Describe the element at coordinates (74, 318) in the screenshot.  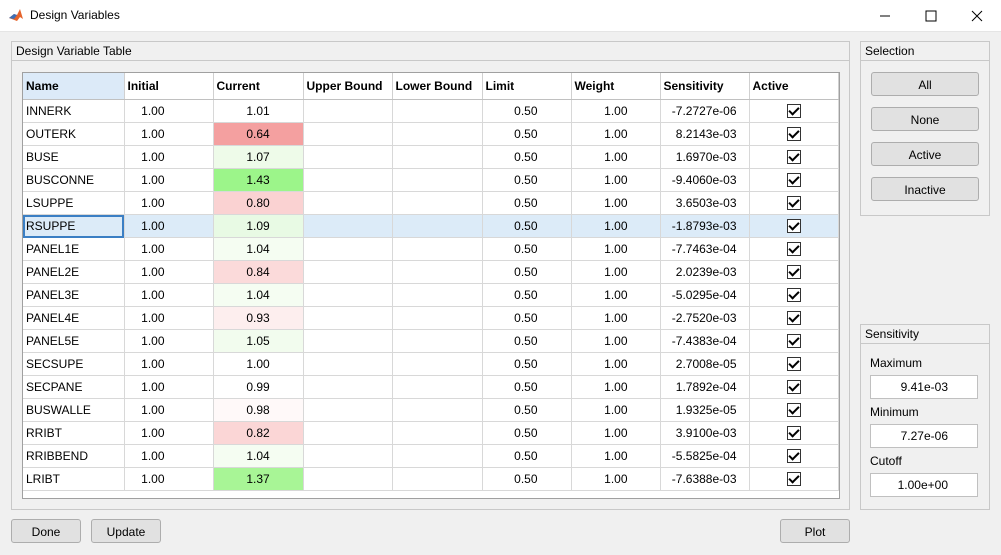
I see `cell-name: PANEL4E` at that location.